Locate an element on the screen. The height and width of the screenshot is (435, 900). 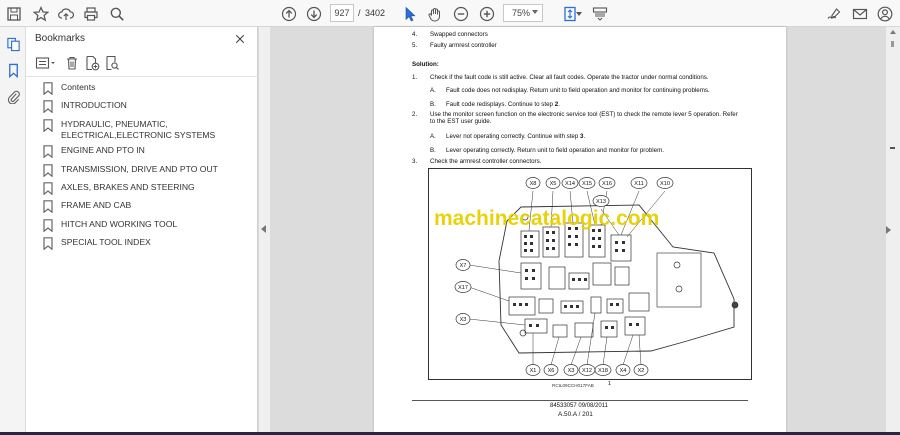
bookmark-item: ENGINE AND PTO IN is located at coordinates (147, 151).